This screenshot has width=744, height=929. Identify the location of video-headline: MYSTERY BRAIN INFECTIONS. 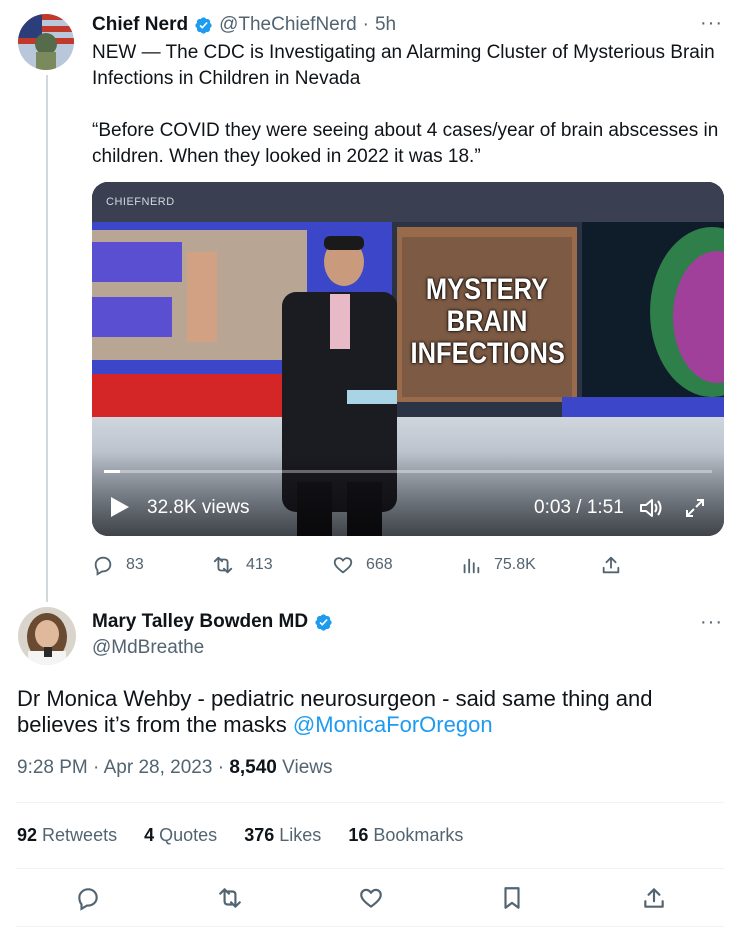
(487, 321).